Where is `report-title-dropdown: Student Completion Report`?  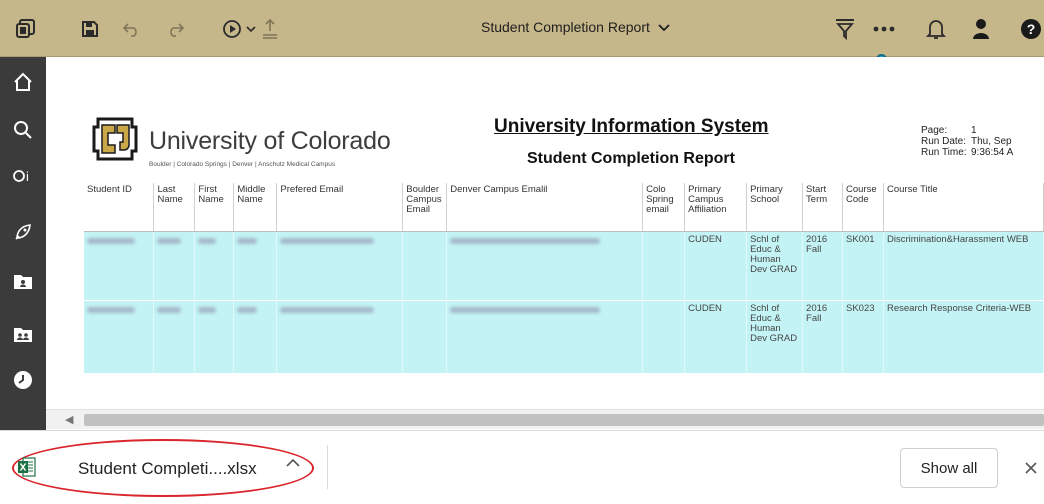 report-title-dropdown: Student Completion Report is located at coordinates (575, 27).